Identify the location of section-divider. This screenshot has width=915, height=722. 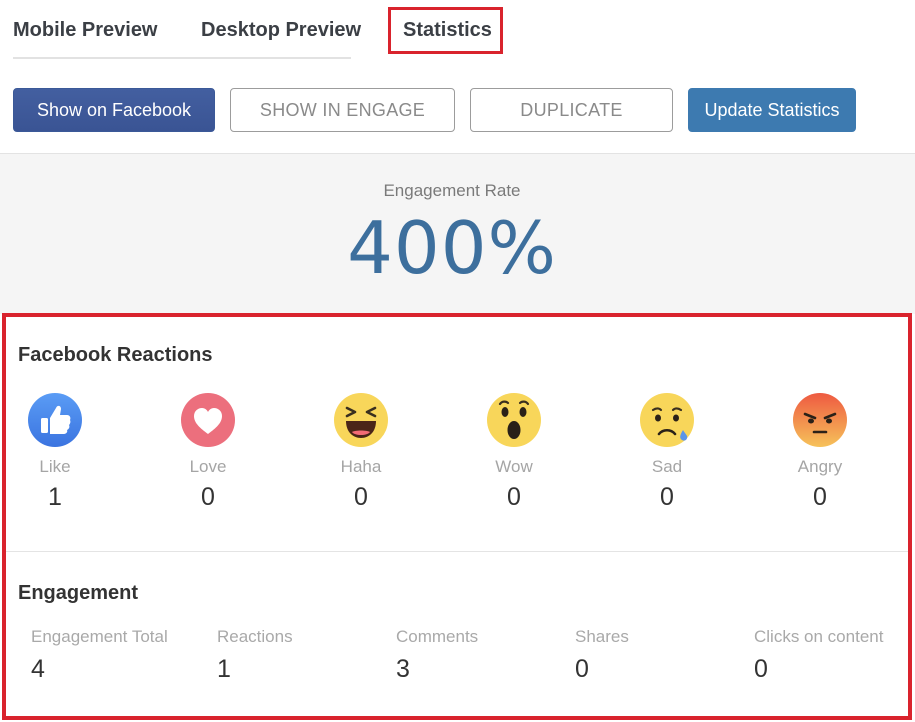
(457, 551).